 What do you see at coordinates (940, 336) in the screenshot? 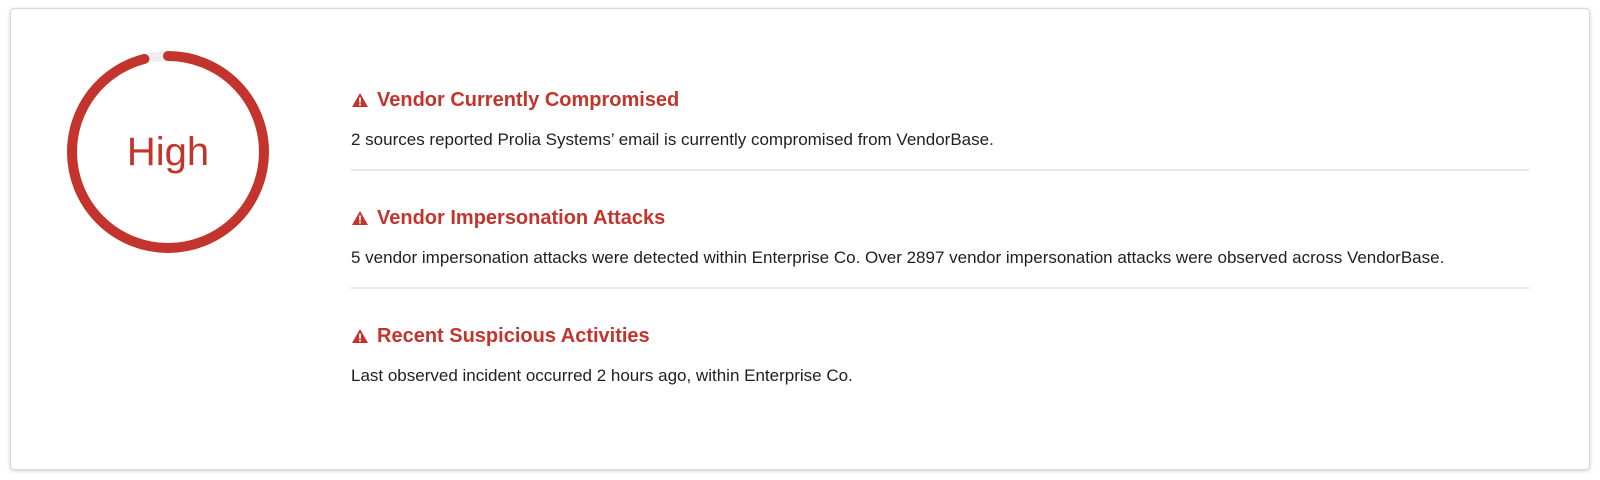
I see `finding-title-row: Recent Suspicious Activities` at bounding box center [940, 336].